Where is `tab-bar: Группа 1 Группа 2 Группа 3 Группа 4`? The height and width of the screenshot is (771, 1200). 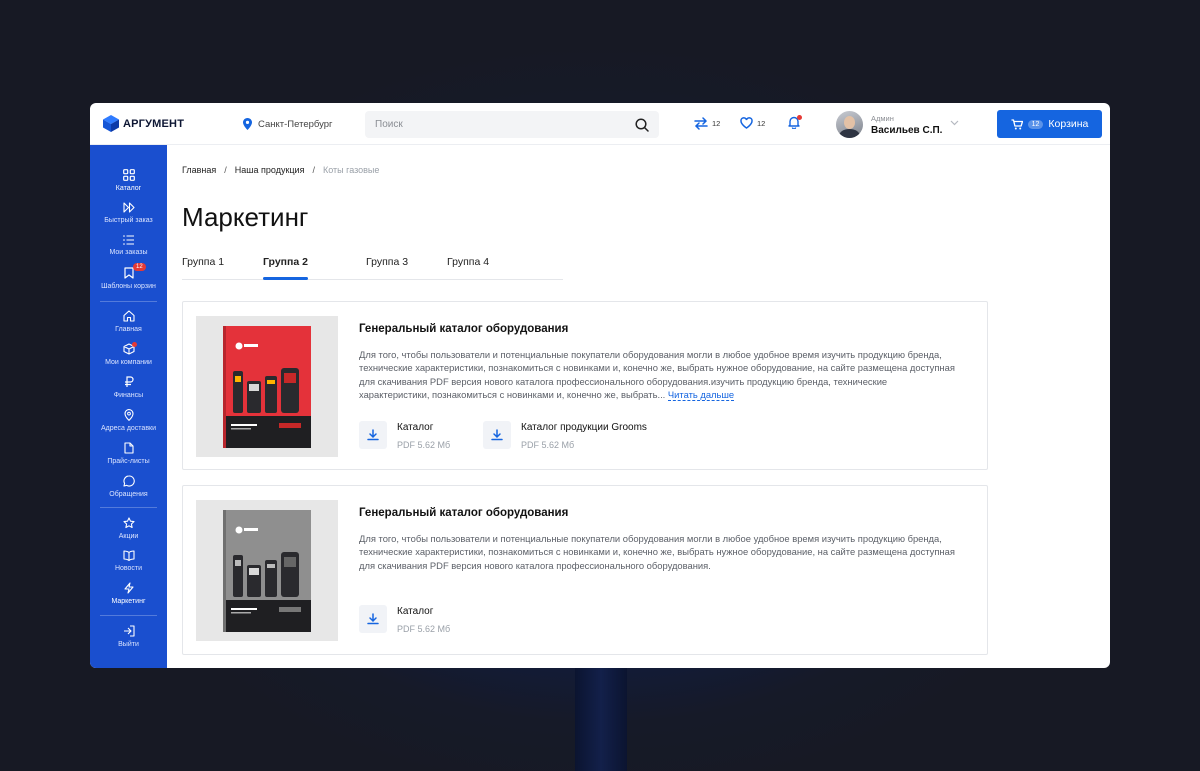
tab-bar: Группа 1 Группа 2 Группа 3 Группа 4 is located at coordinates (372, 268).